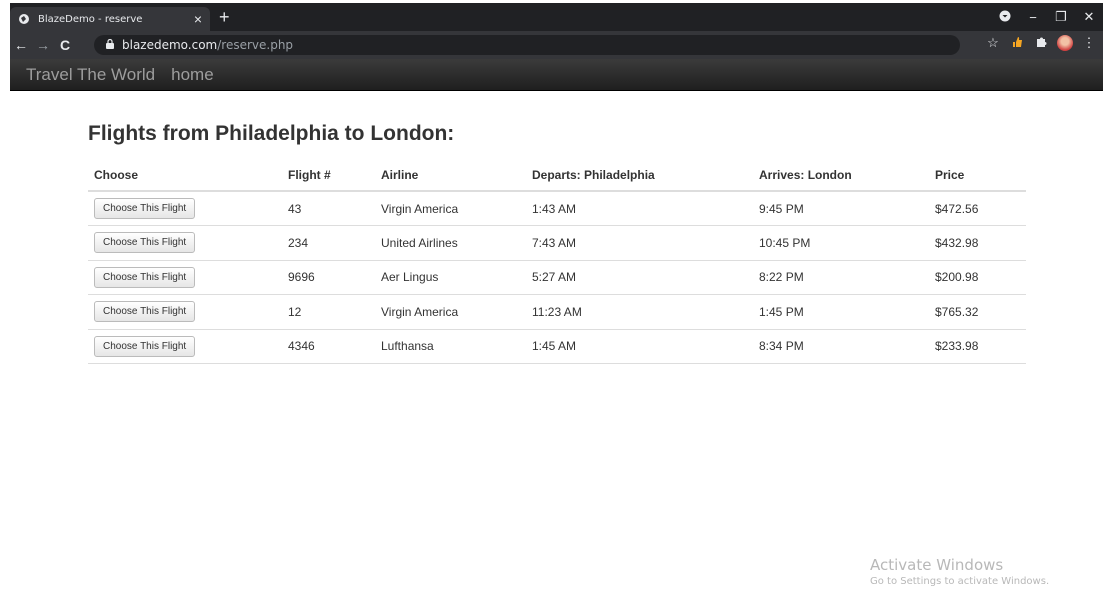  Describe the element at coordinates (450, 243) in the screenshot. I see `airline: United Airlines` at that location.